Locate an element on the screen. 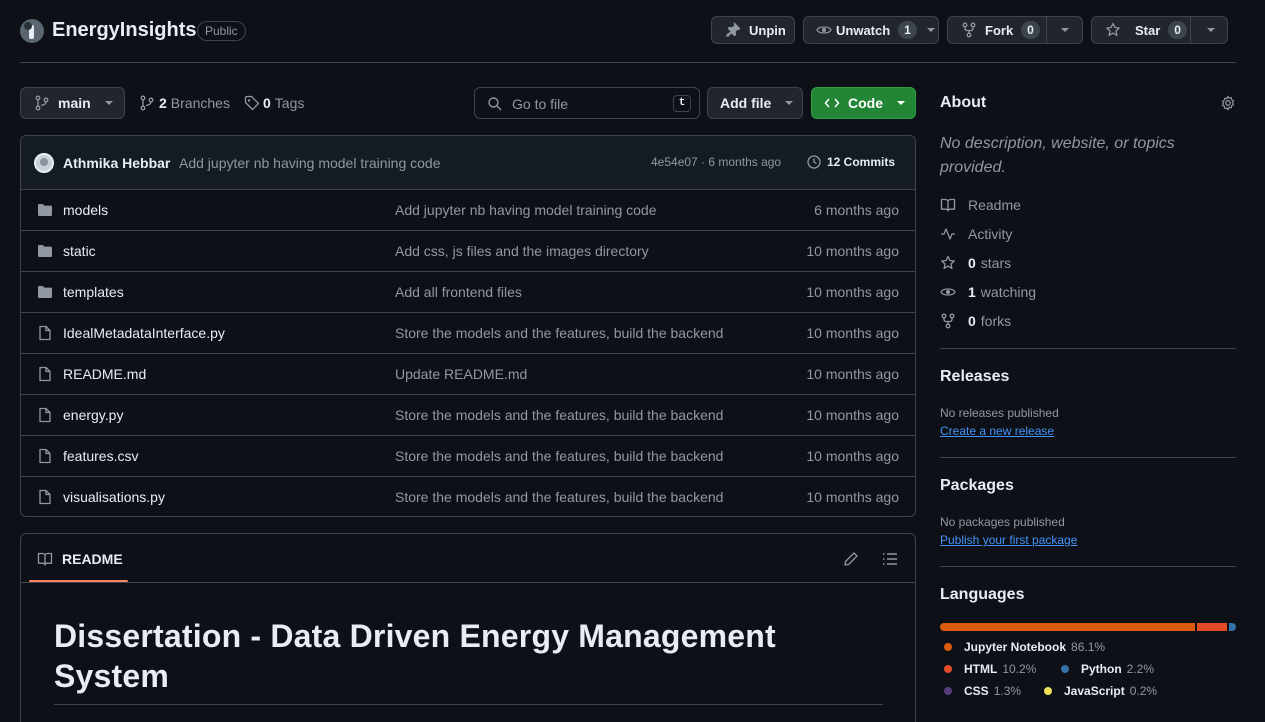  pulse-icon is located at coordinates (948, 234).